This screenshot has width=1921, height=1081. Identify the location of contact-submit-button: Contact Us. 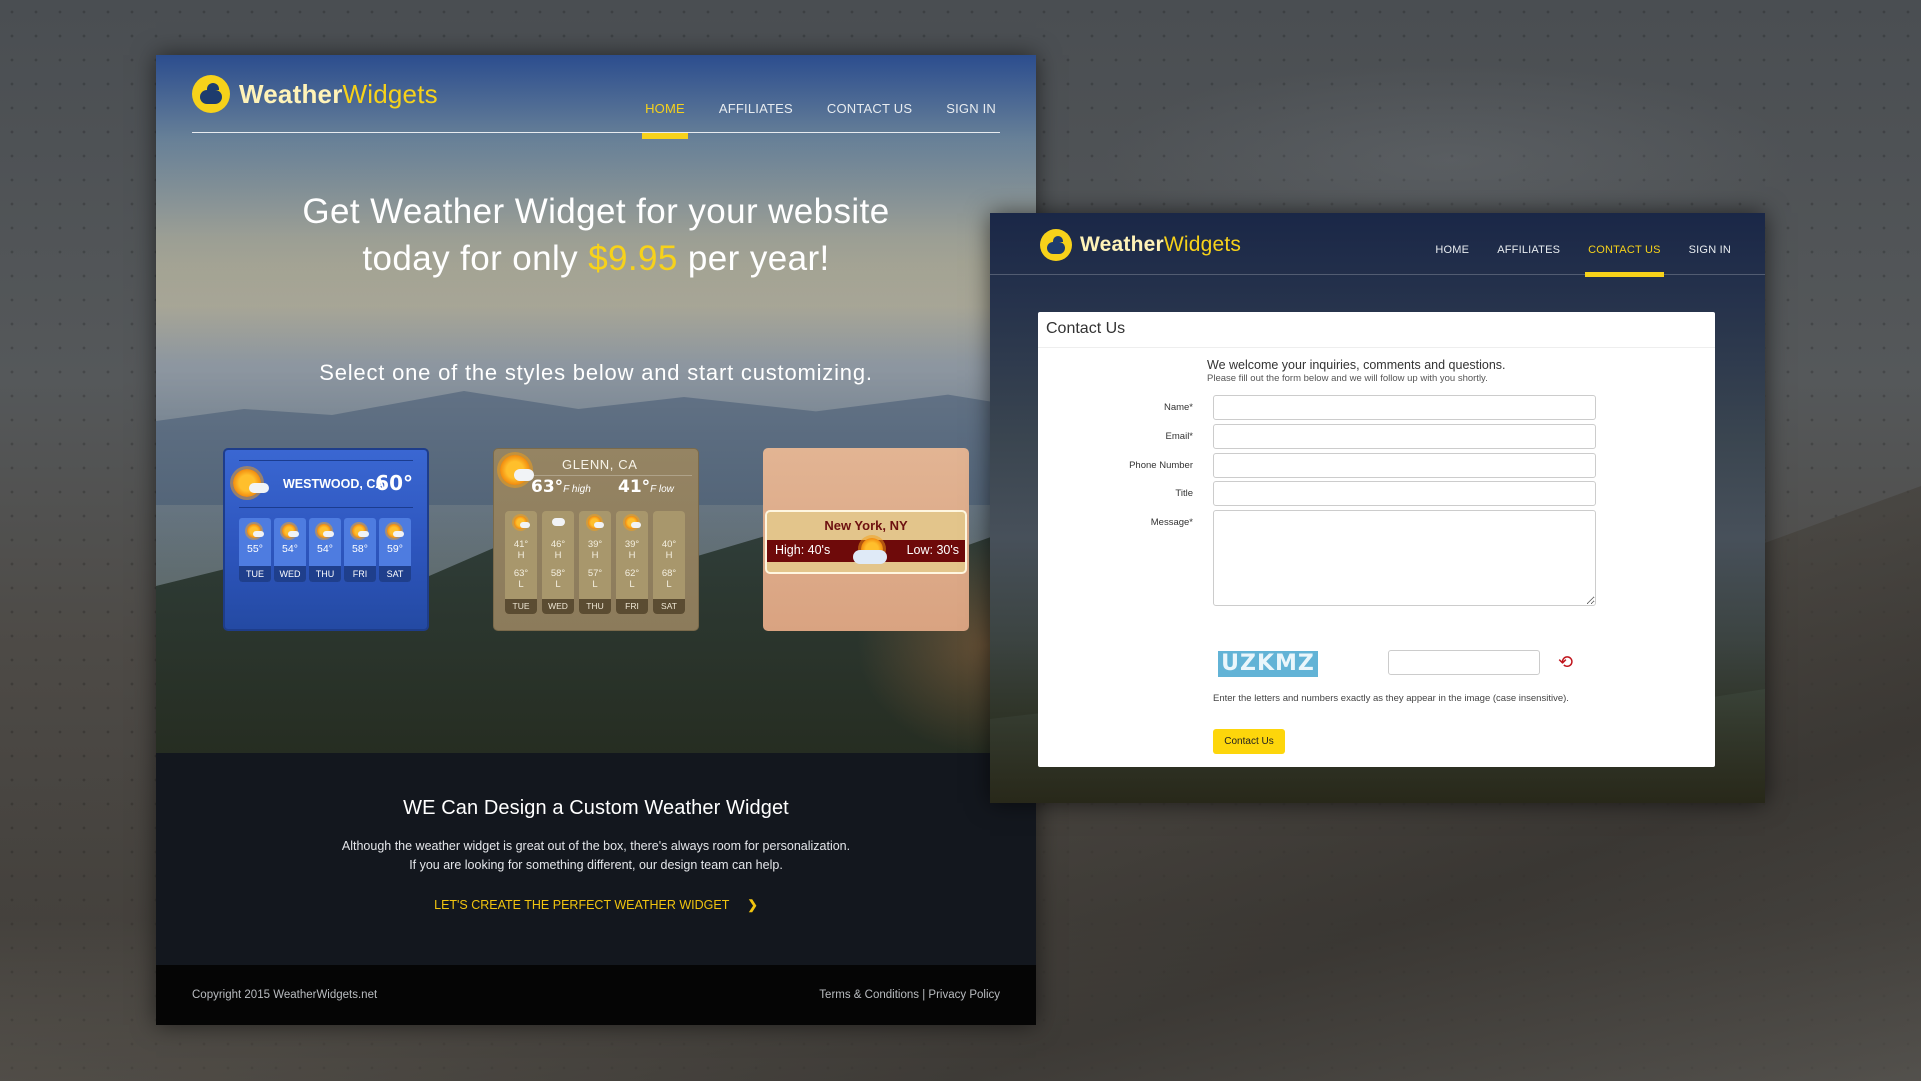
(1249, 741).